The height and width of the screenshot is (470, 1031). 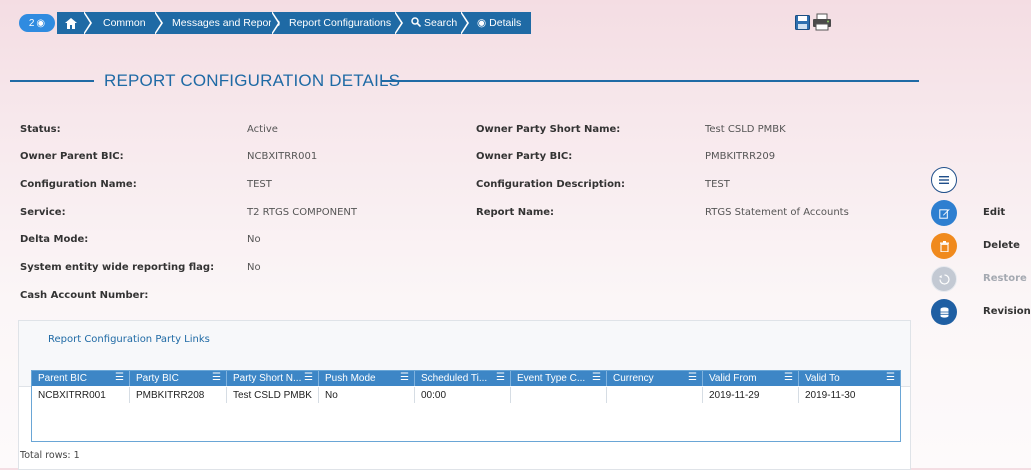 I want to click on field-label-report-name: Report Name:, so click(x=515, y=212).